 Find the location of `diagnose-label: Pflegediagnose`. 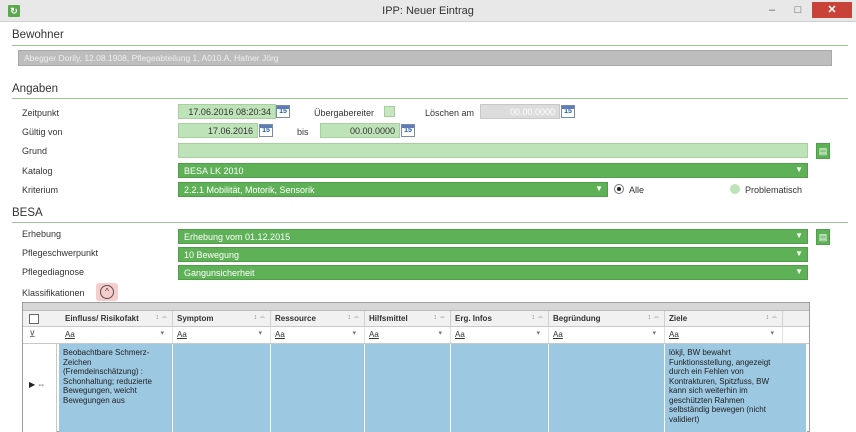

diagnose-label: Pflegediagnose is located at coordinates (53, 272).